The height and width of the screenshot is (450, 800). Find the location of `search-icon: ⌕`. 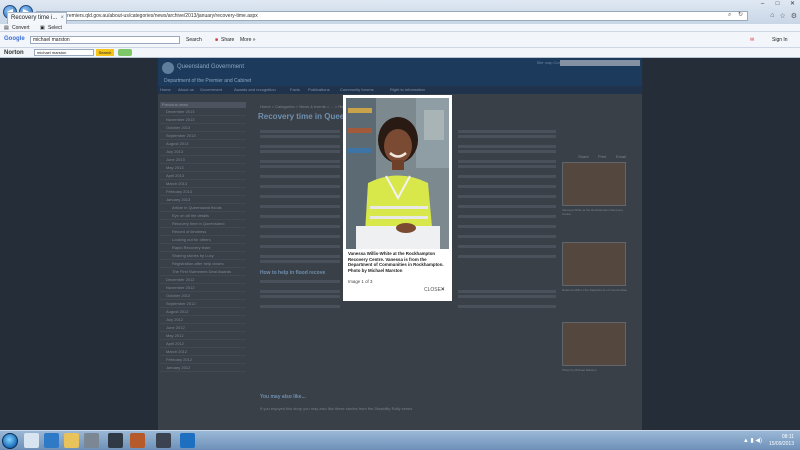

search-icon: ⌕ is located at coordinates (729, 15).